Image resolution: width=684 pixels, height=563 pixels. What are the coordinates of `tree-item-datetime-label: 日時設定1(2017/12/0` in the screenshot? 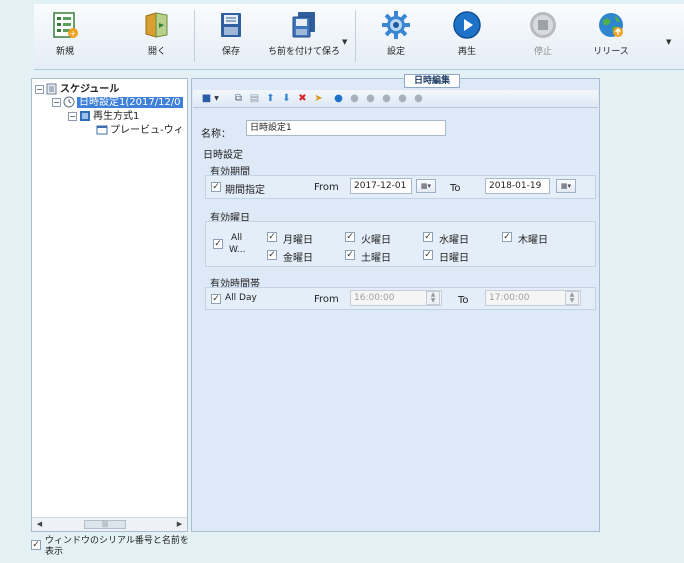 It's located at (130, 102).